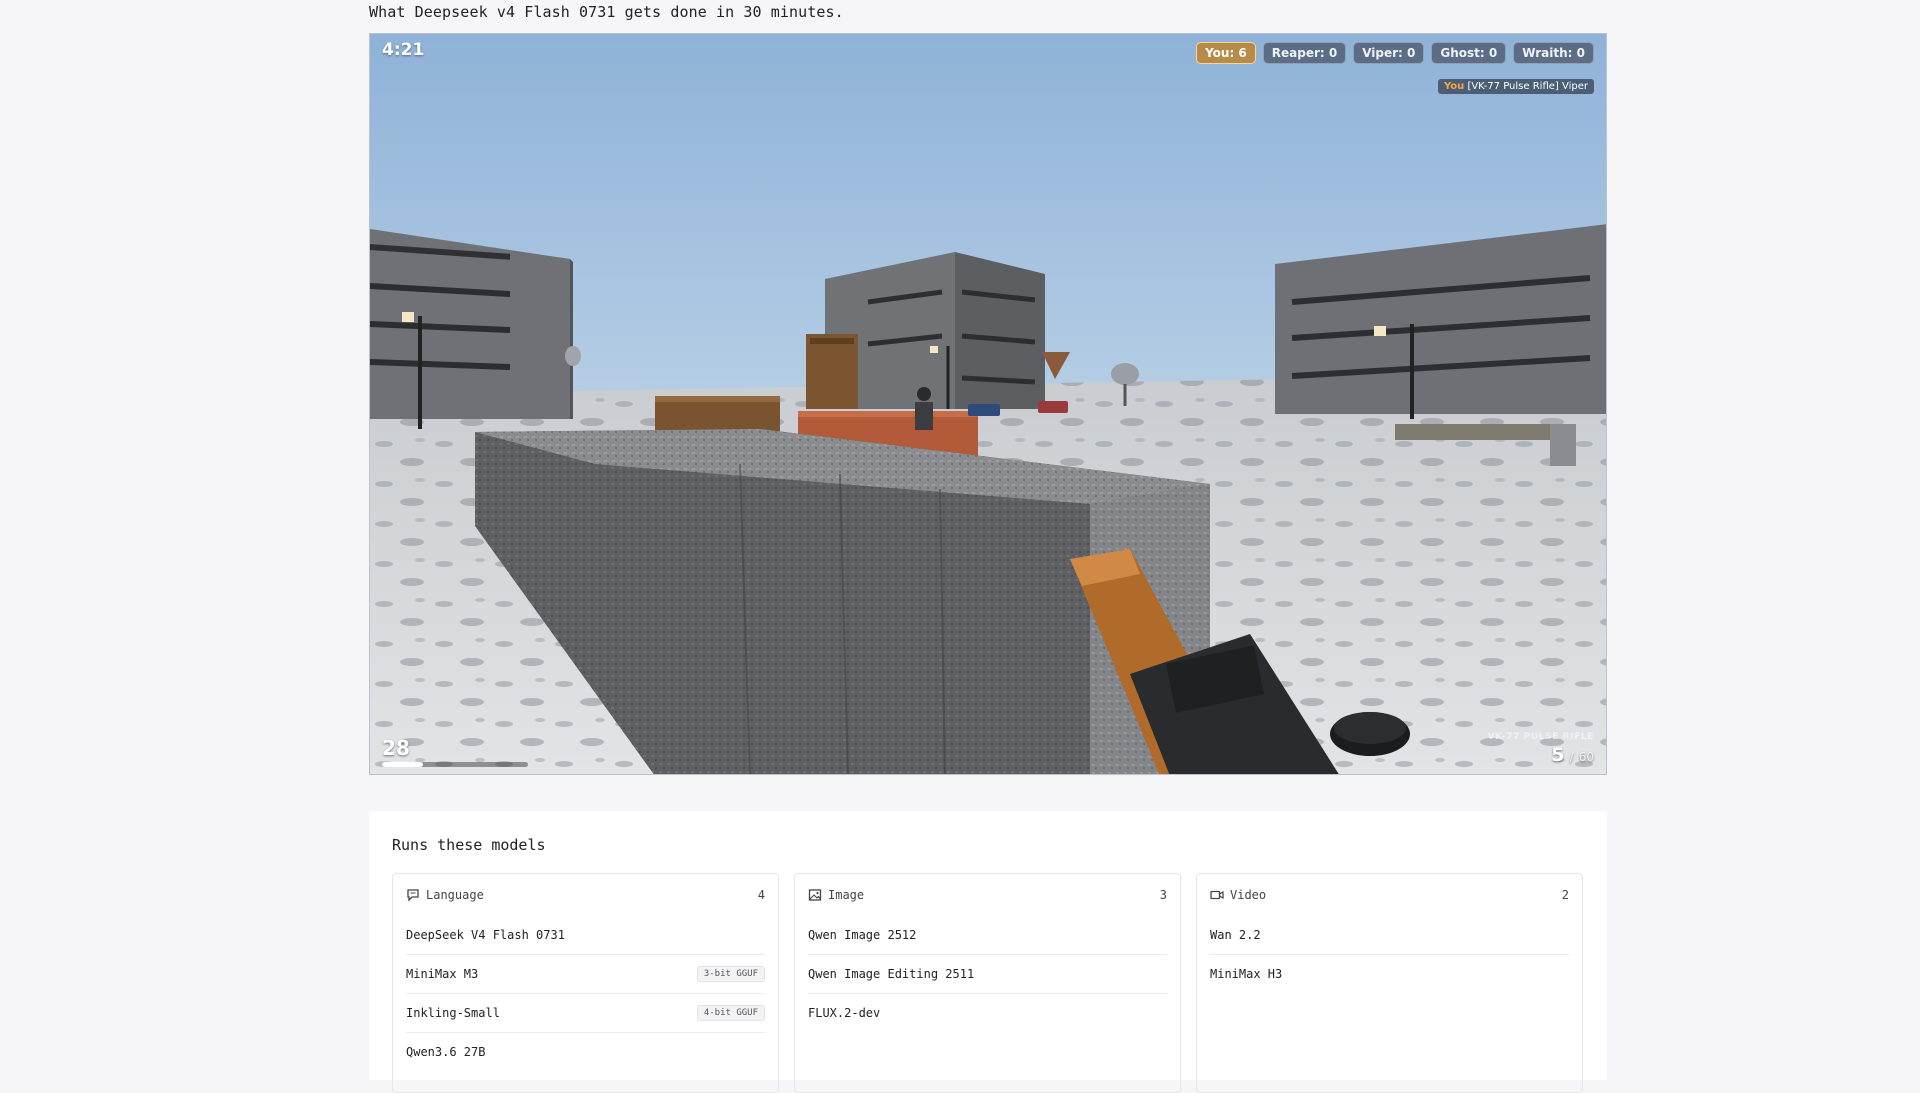 The image size is (1920, 1093). What do you see at coordinates (1304, 53) in the screenshot?
I see `score-reaper: Reaper: 0` at bounding box center [1304, 53].